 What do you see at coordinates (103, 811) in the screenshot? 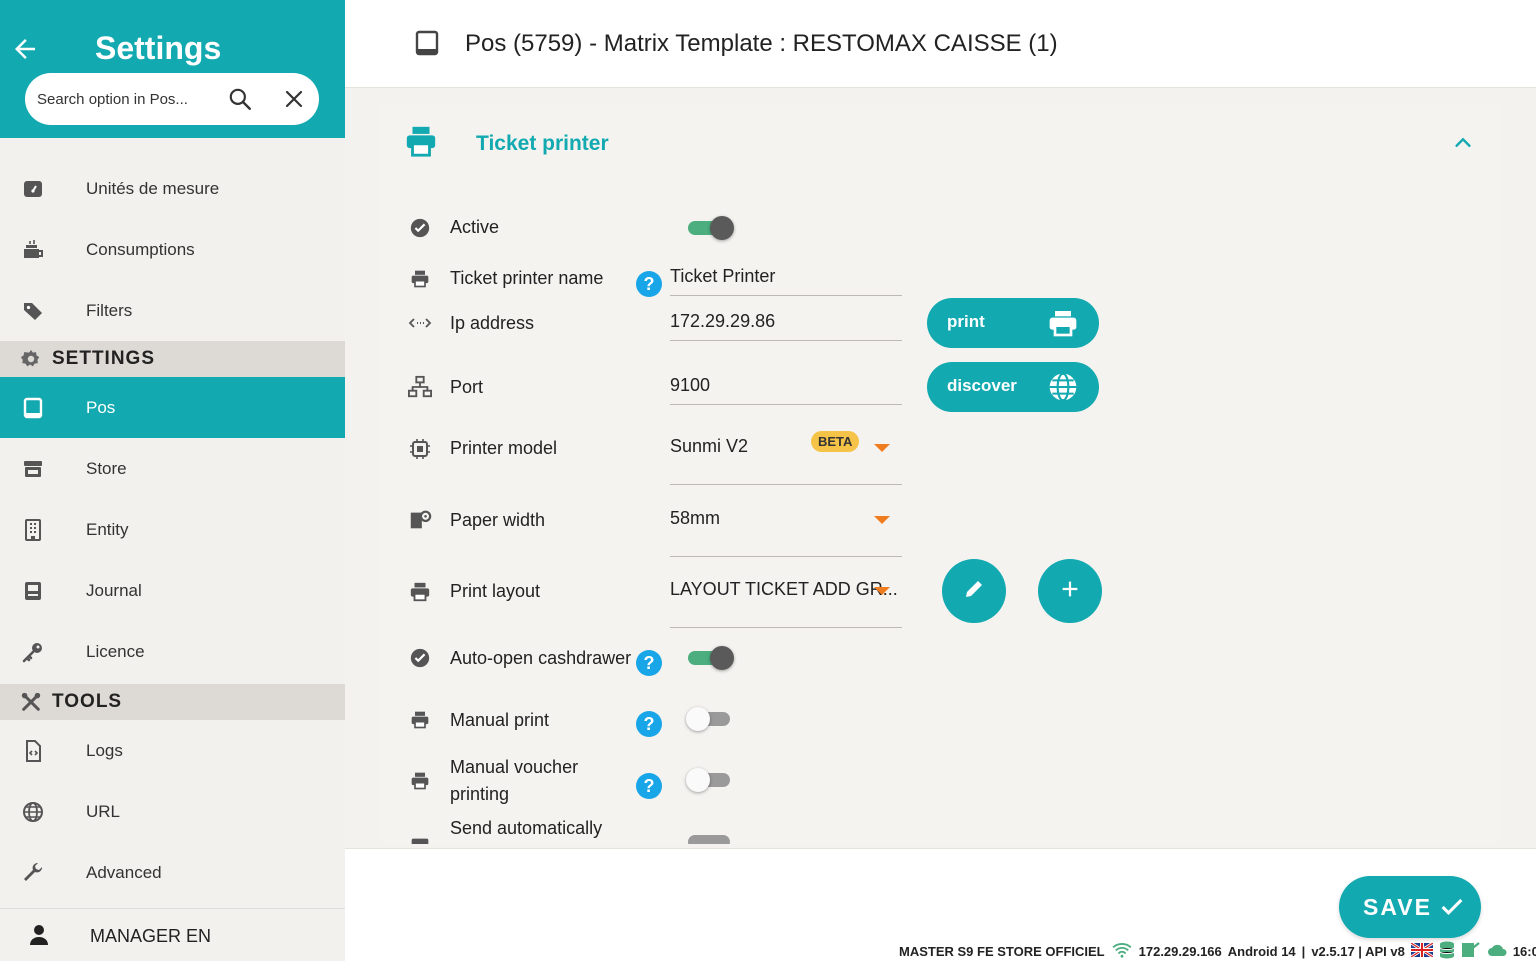
I see `sidebar-item-label: URL` at bounding box center [103, 811].